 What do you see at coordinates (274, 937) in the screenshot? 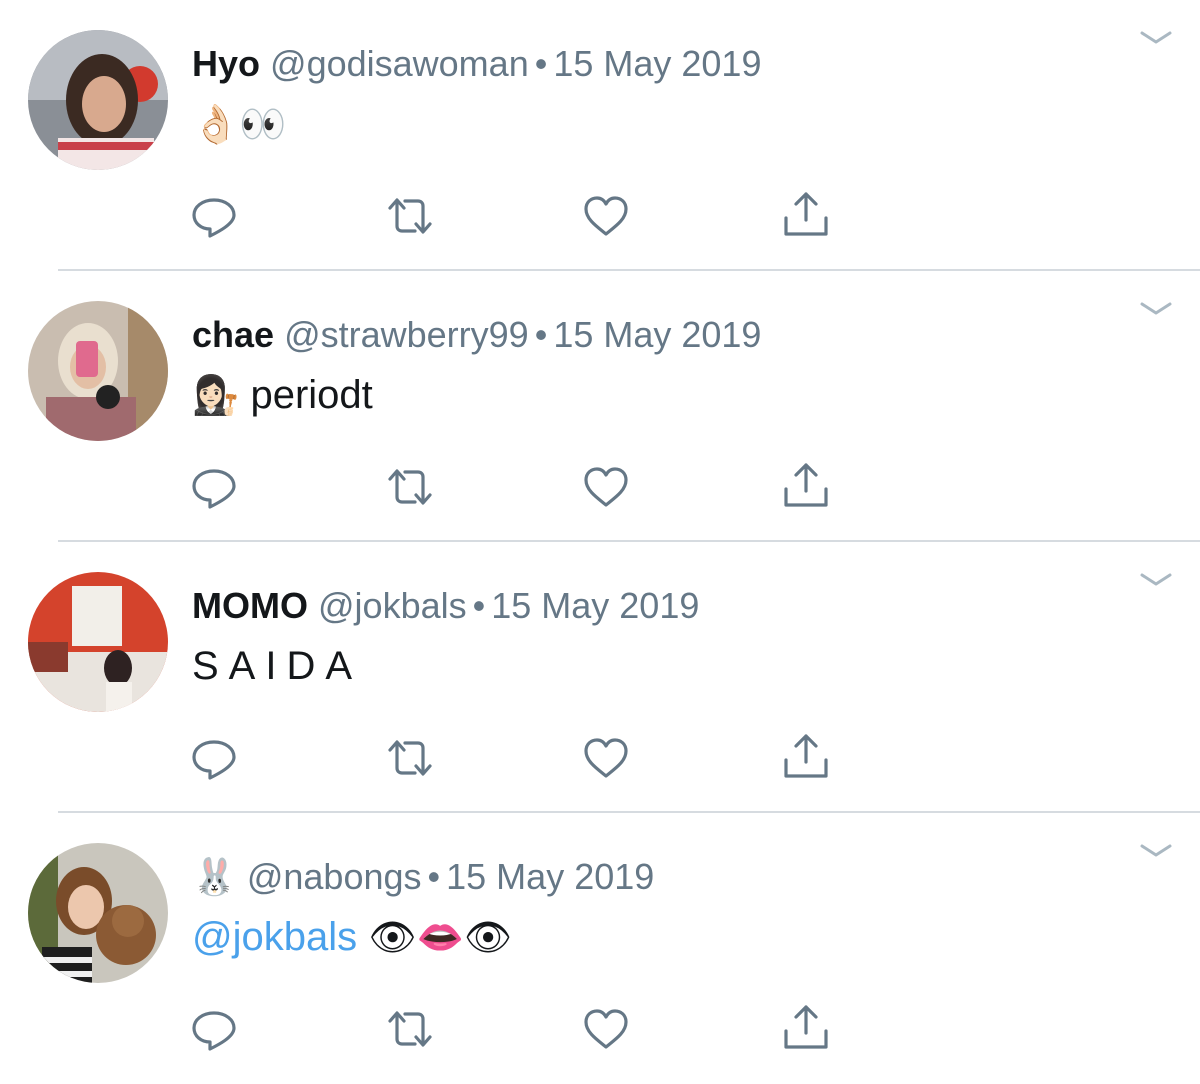
I see `mention-link: @jokbals` at bounding box center [274, 937].